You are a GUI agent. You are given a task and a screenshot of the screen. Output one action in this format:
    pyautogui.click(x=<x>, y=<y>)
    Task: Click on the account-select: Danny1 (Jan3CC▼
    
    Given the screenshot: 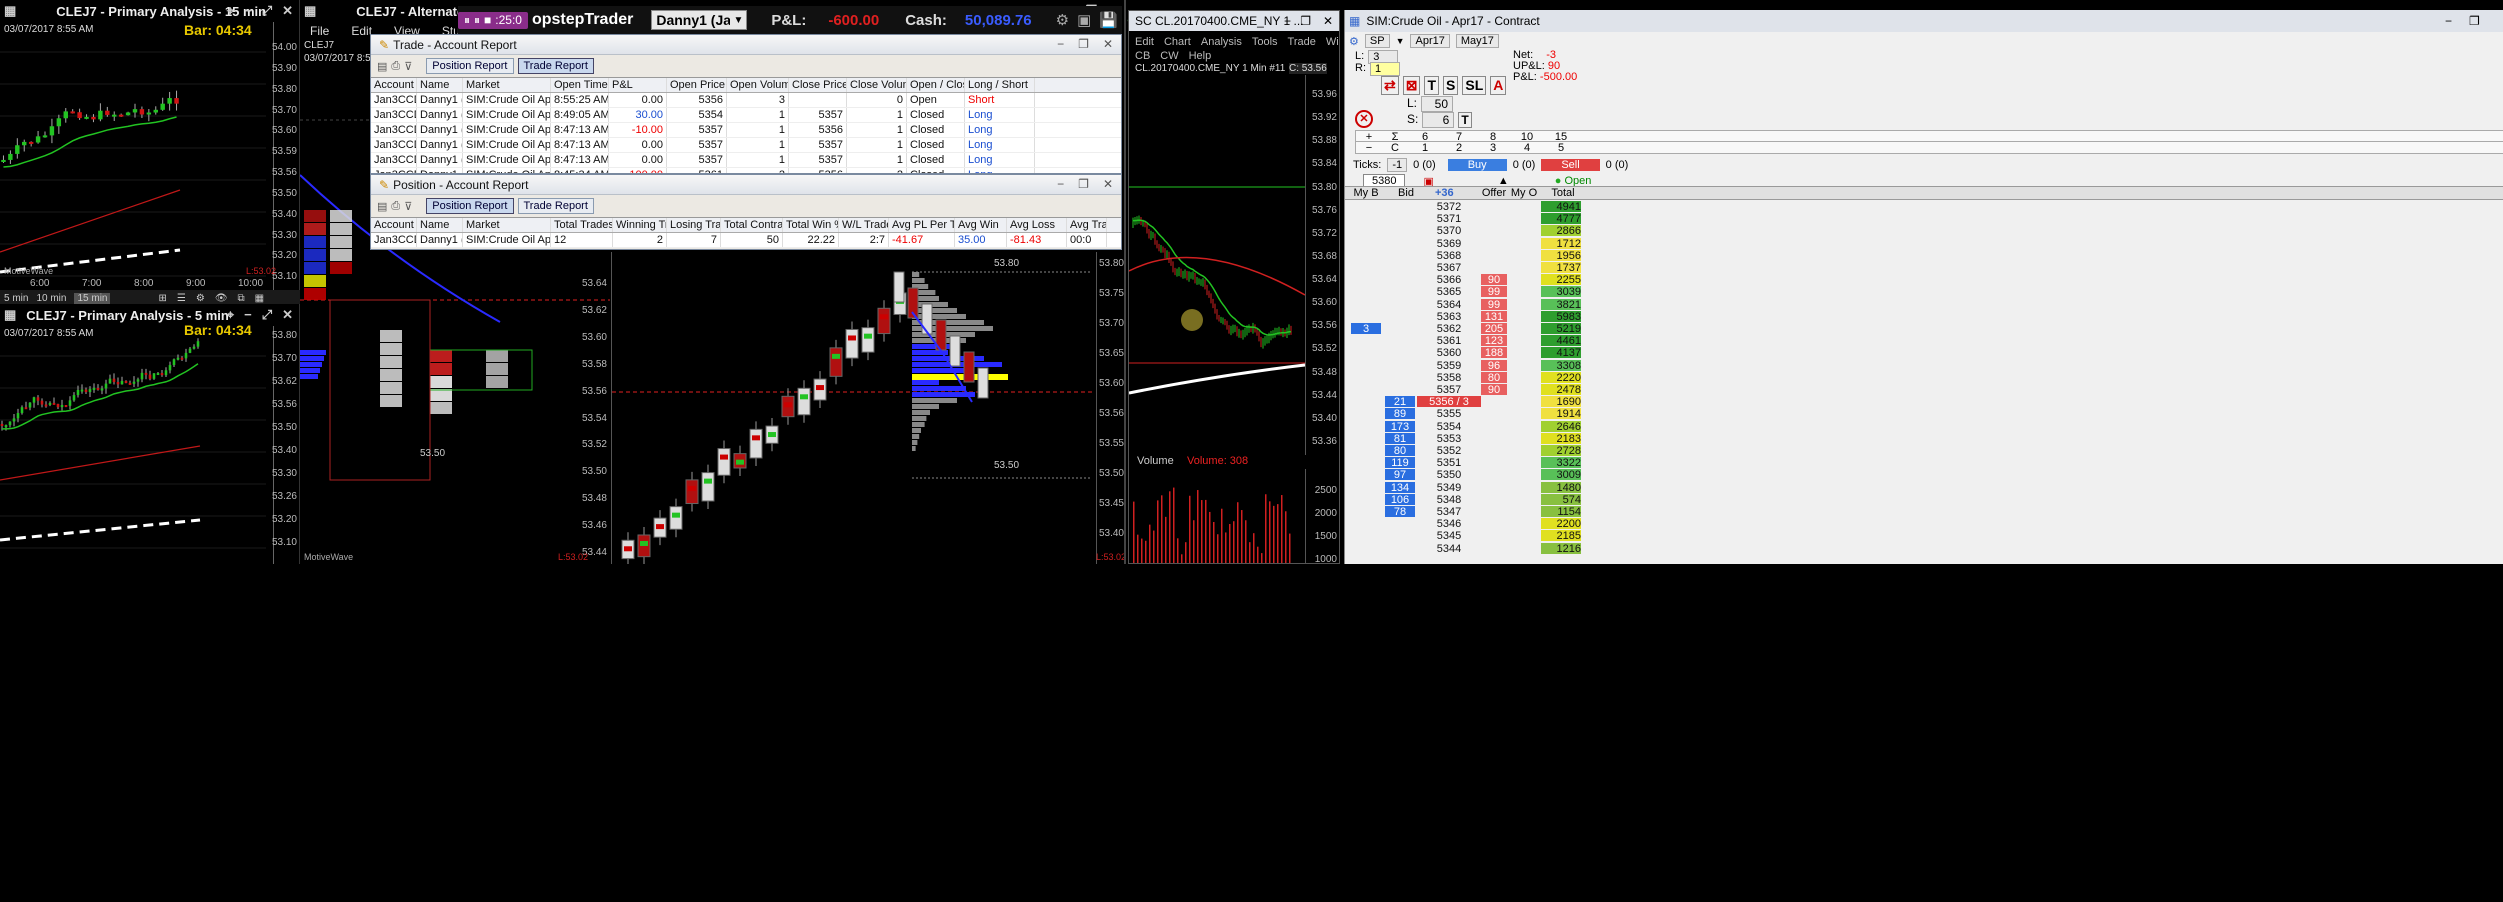 What is the action you would take?
    pyautogui.click(x=699, y=20)
    